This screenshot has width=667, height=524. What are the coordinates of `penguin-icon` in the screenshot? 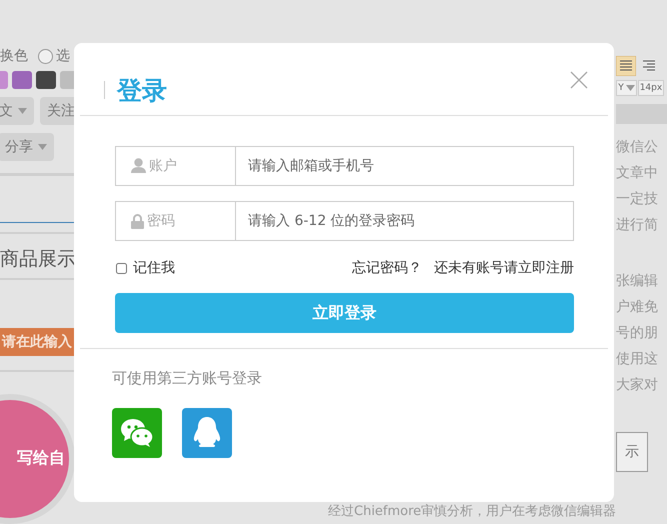 It's located at (207, 433).